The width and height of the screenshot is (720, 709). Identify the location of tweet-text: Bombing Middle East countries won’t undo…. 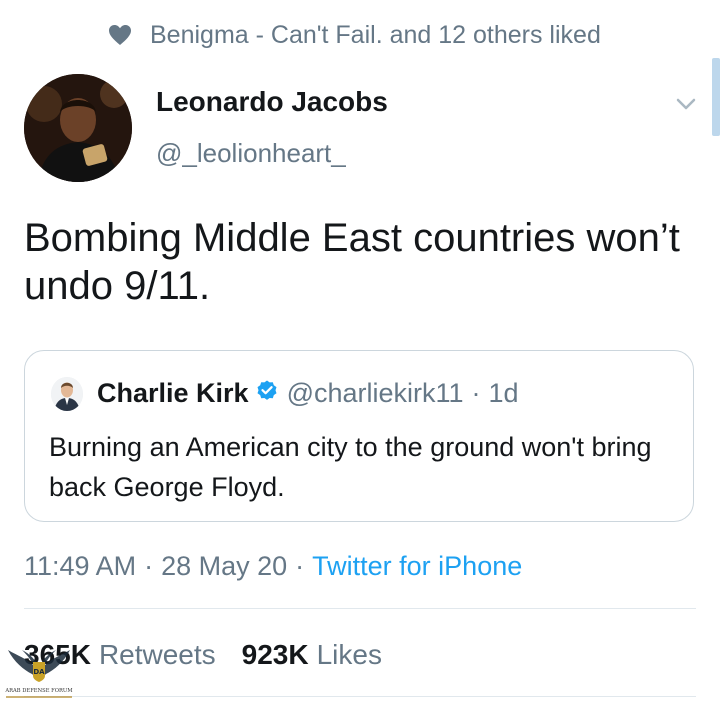
(352, 262).